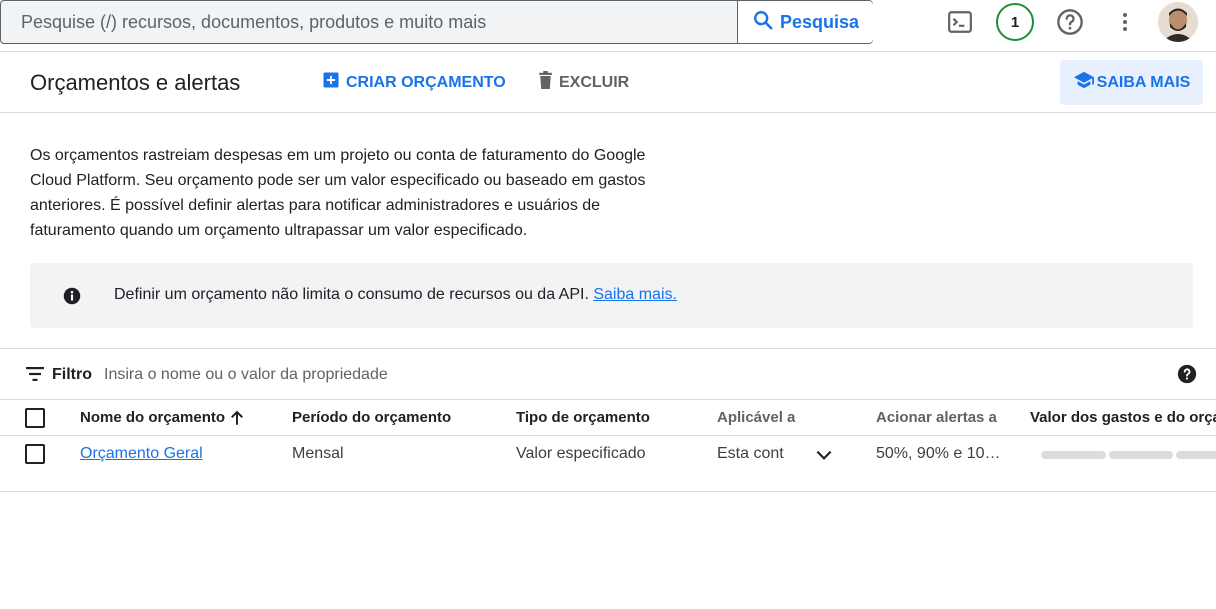 The width and height of the screenshot is (1216, 609). Describe the element at coordinates (426, 82) in the screenshot. I see `create-budget-label: CRIAR ORÇAMENTO` at that location.